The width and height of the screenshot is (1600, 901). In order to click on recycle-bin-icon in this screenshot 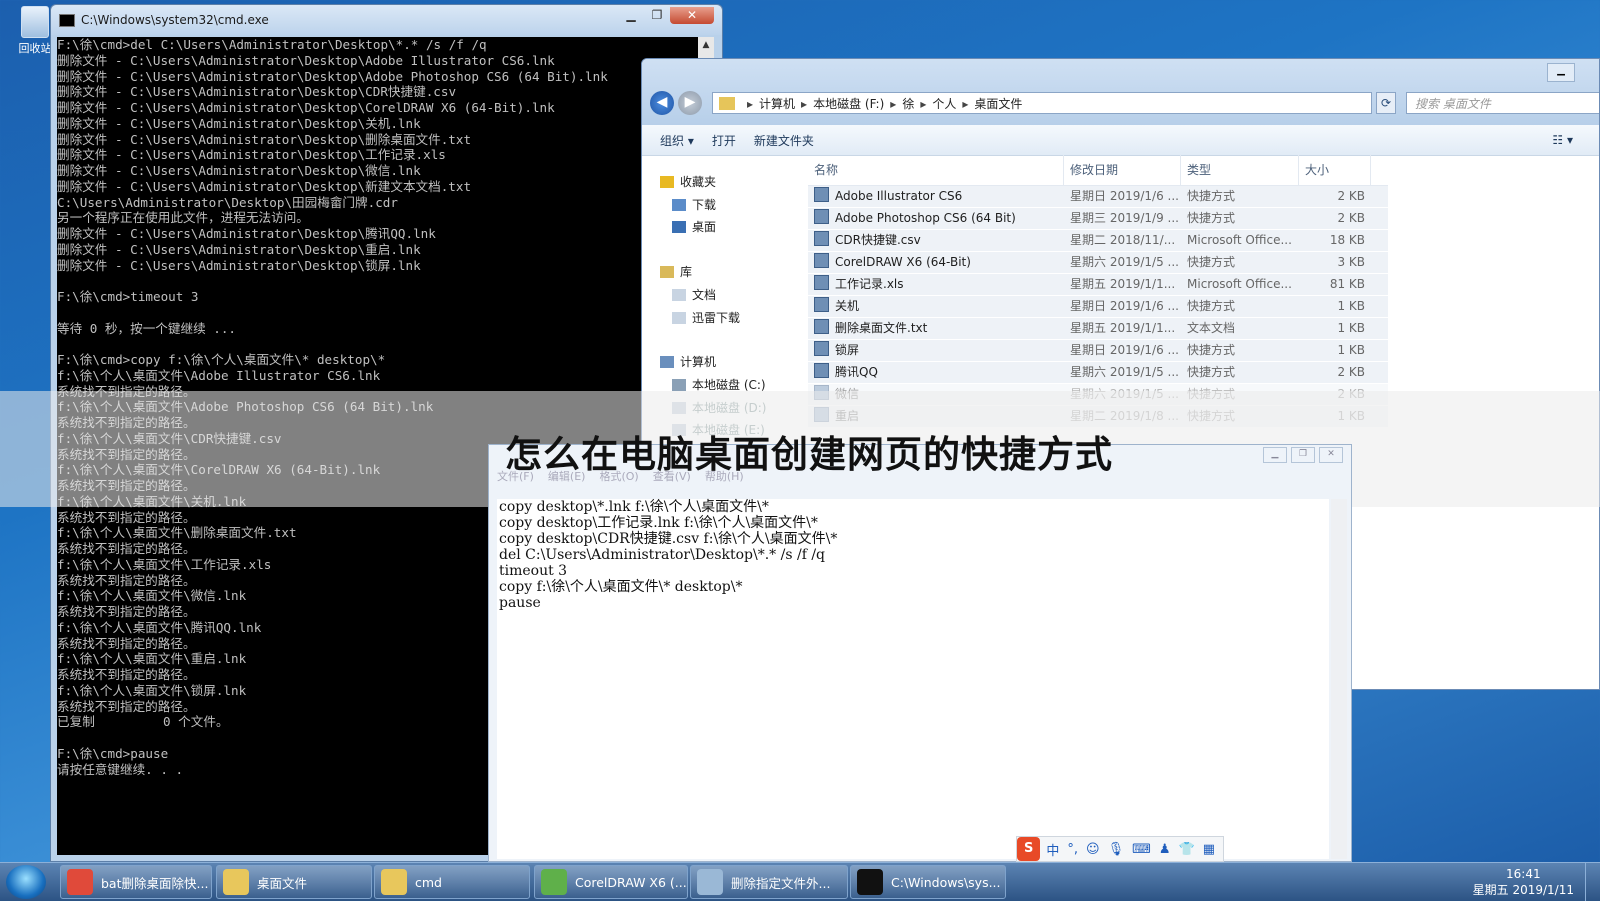, I will do `click(35, 22)`.